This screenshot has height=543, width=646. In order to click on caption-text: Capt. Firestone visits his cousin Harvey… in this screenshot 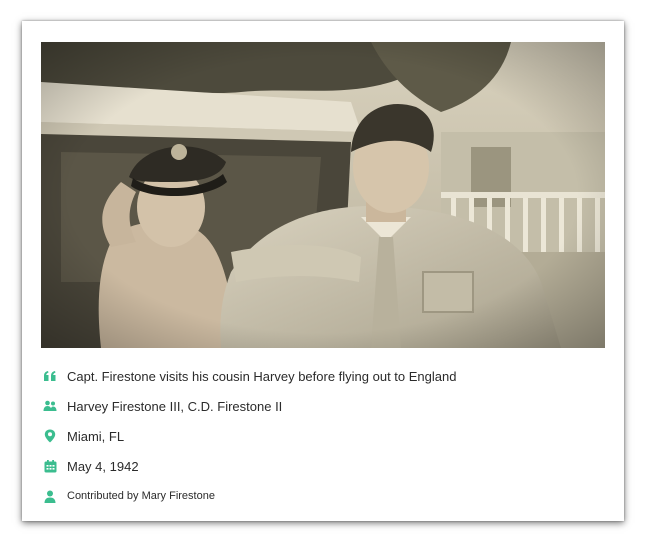, I will do `click(262, 376)`.